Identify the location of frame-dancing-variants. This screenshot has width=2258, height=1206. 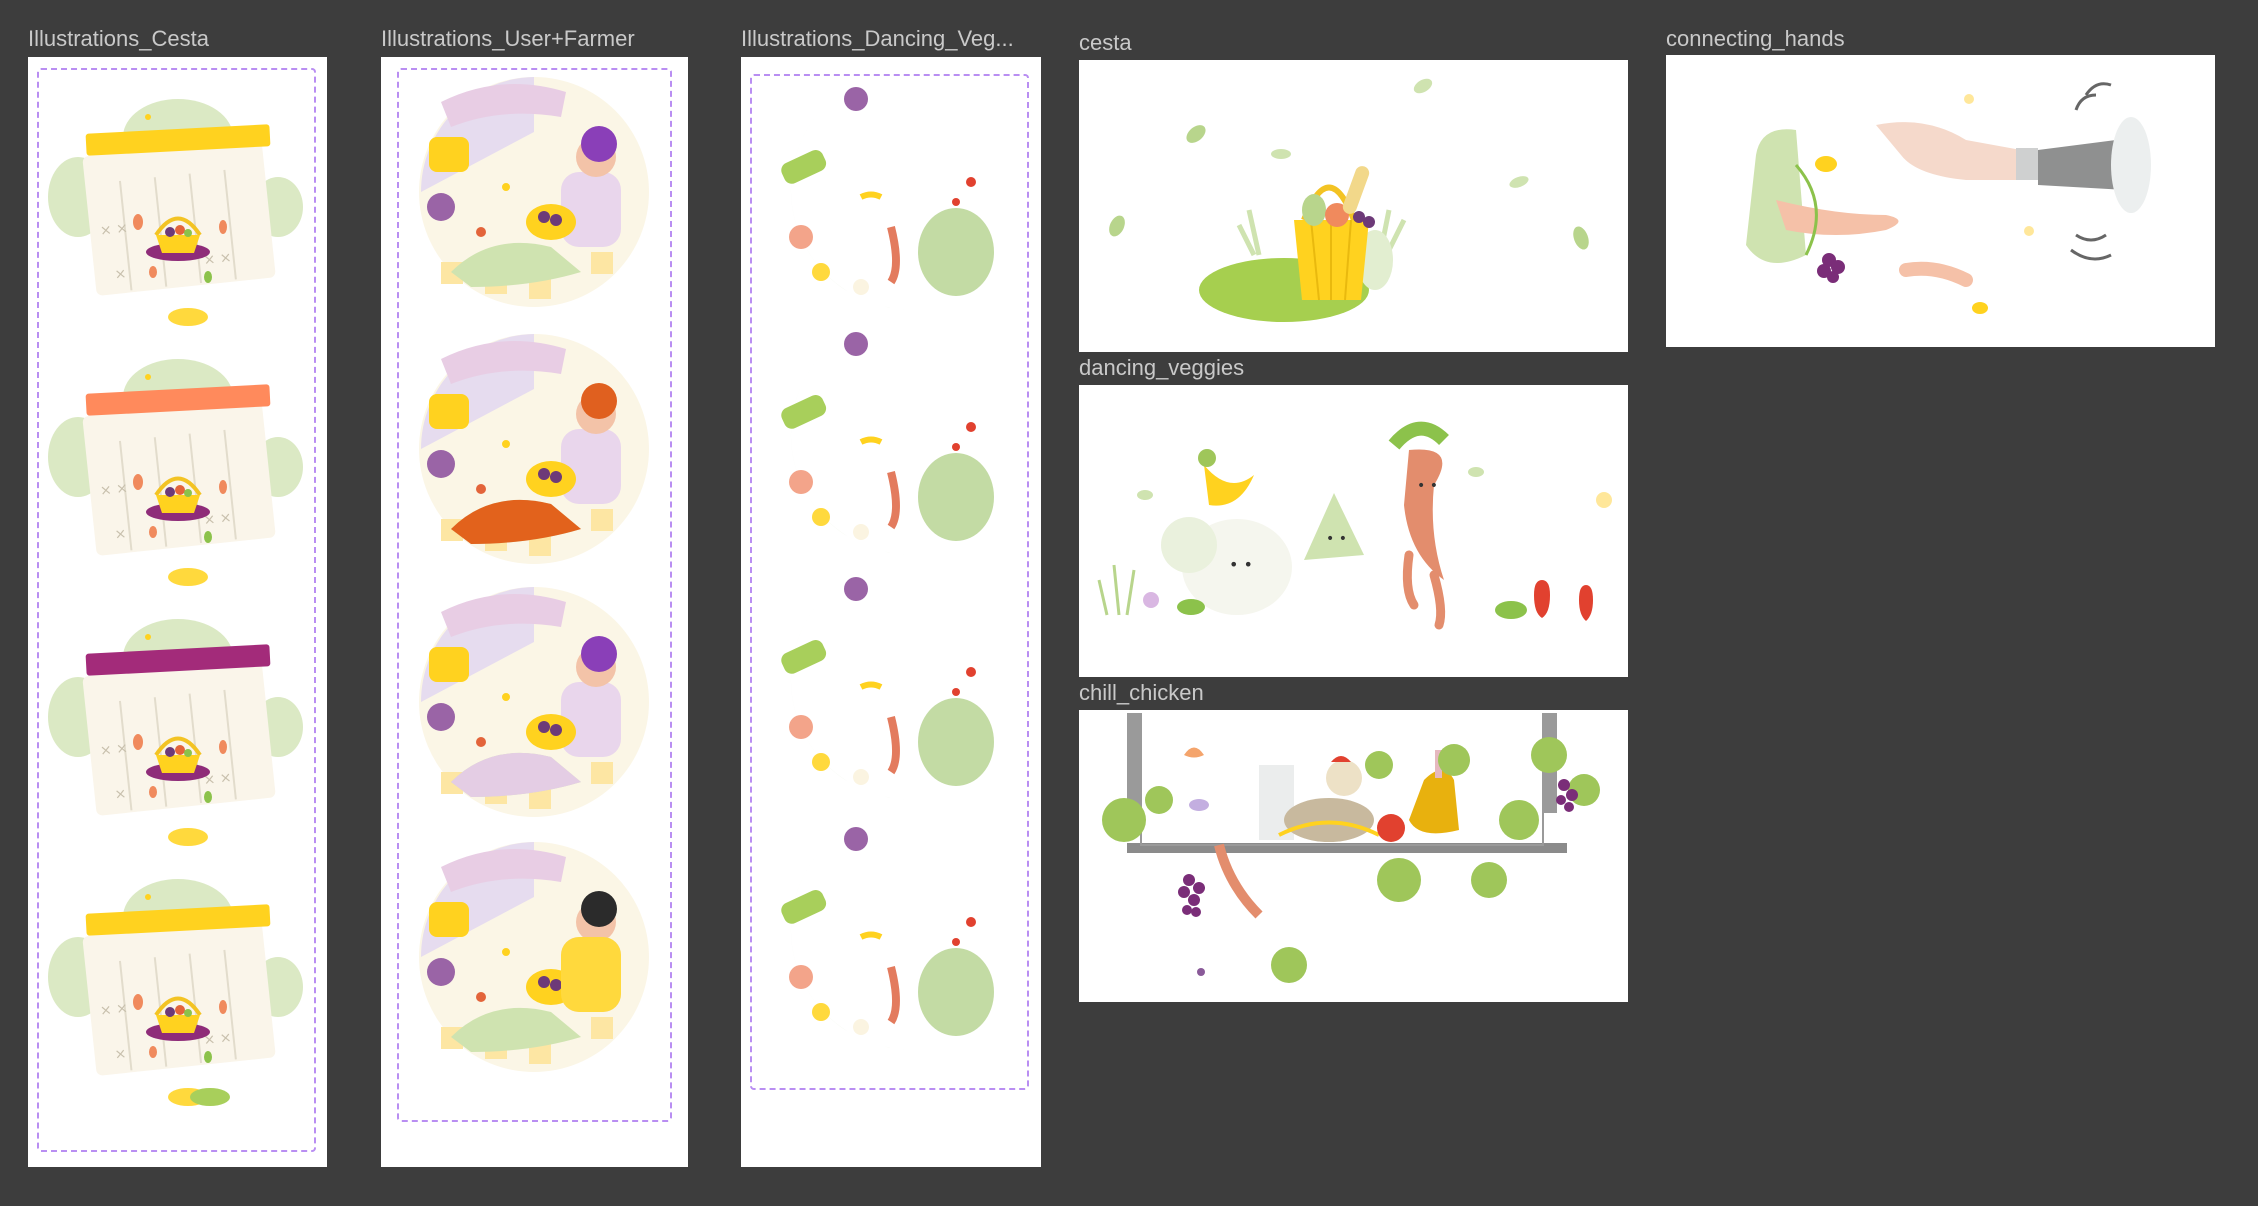
(891, 612).